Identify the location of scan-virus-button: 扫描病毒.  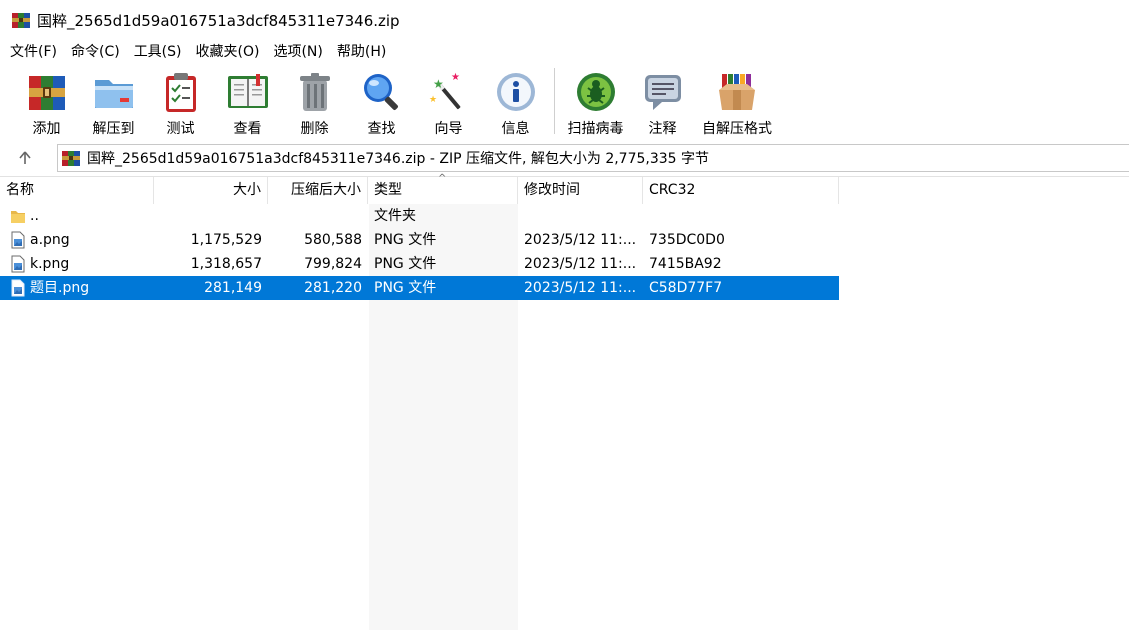
(595, 101).